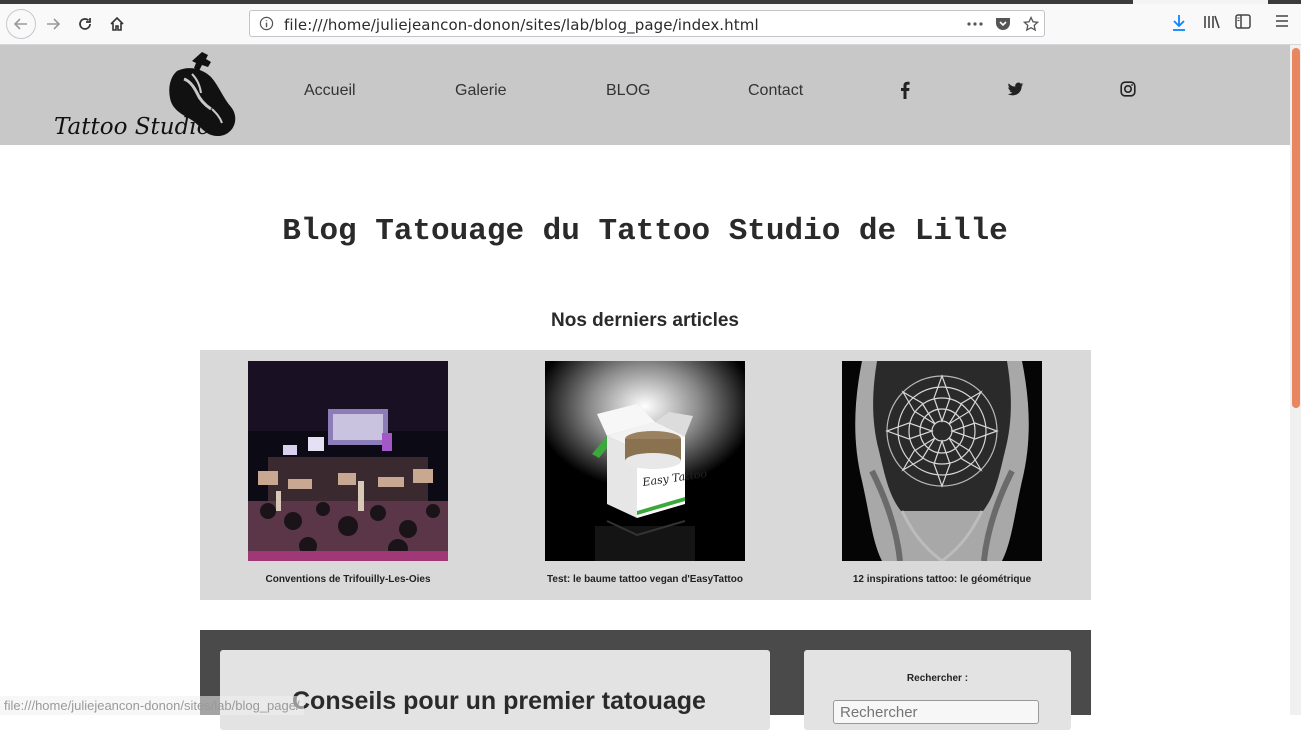  Describe the element at coordinates (132, 127) in the screenshot. I see `svg-text: Tattoo Studio` at that location.